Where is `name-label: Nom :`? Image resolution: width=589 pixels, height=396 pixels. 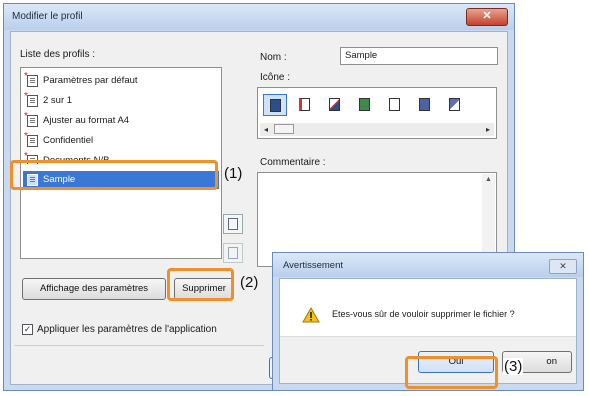
name-label: Nom : is located at coordinates (273, 57).